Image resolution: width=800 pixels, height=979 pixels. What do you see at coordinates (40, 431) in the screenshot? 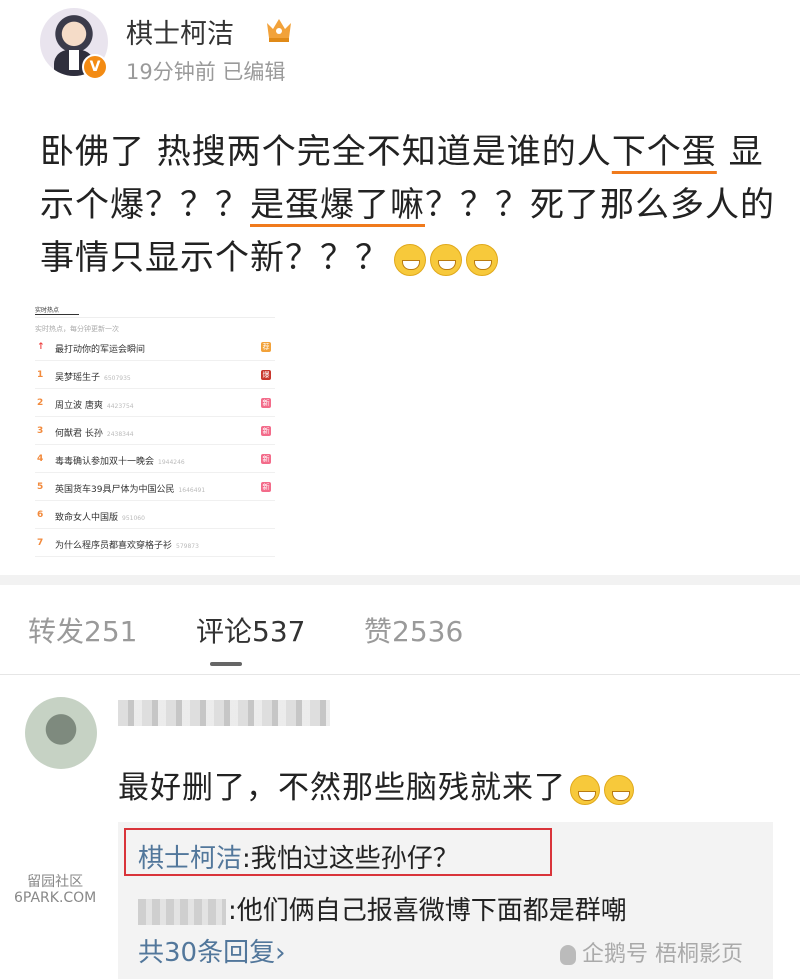
I see `hot-search-rank: 3` at bounding box center [40, 431].